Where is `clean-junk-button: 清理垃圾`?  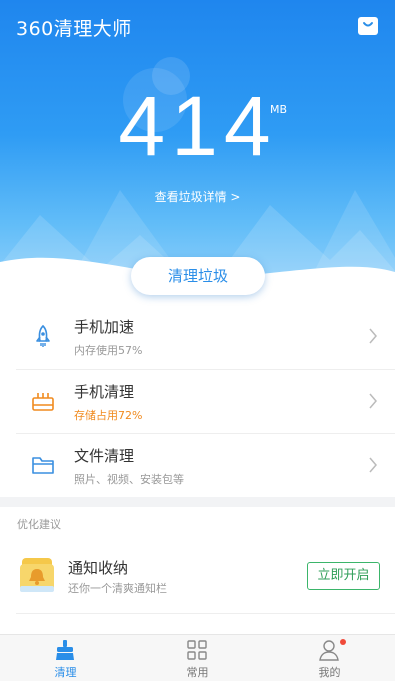
clean-junk-button: 清理垃圾 is located at coordinates (198, 276).